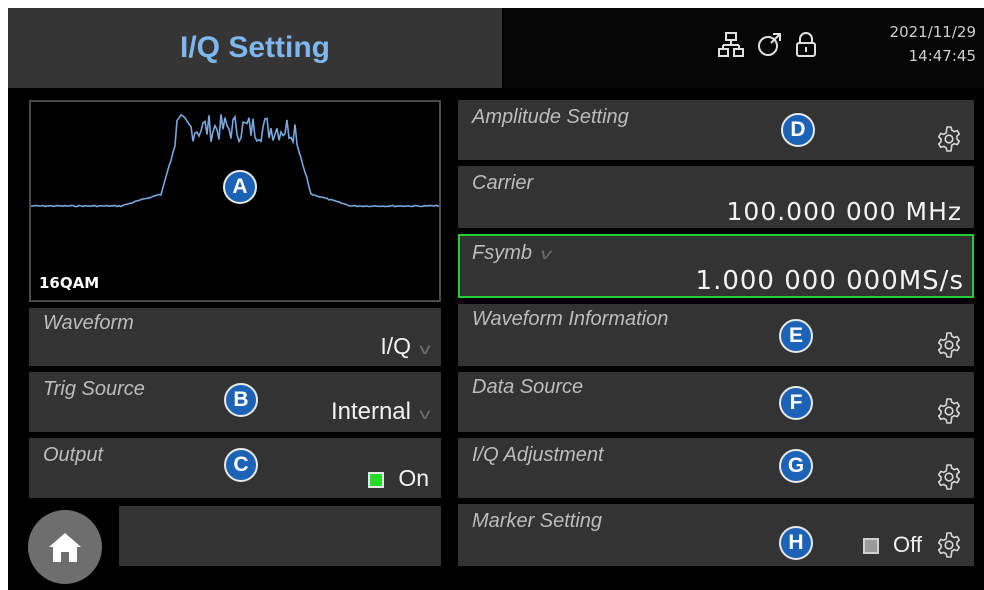  What do you see at coordinates (796, 403) in the screenshot?
I see `callout-badge-f: F` at bounding box center [796, 403].